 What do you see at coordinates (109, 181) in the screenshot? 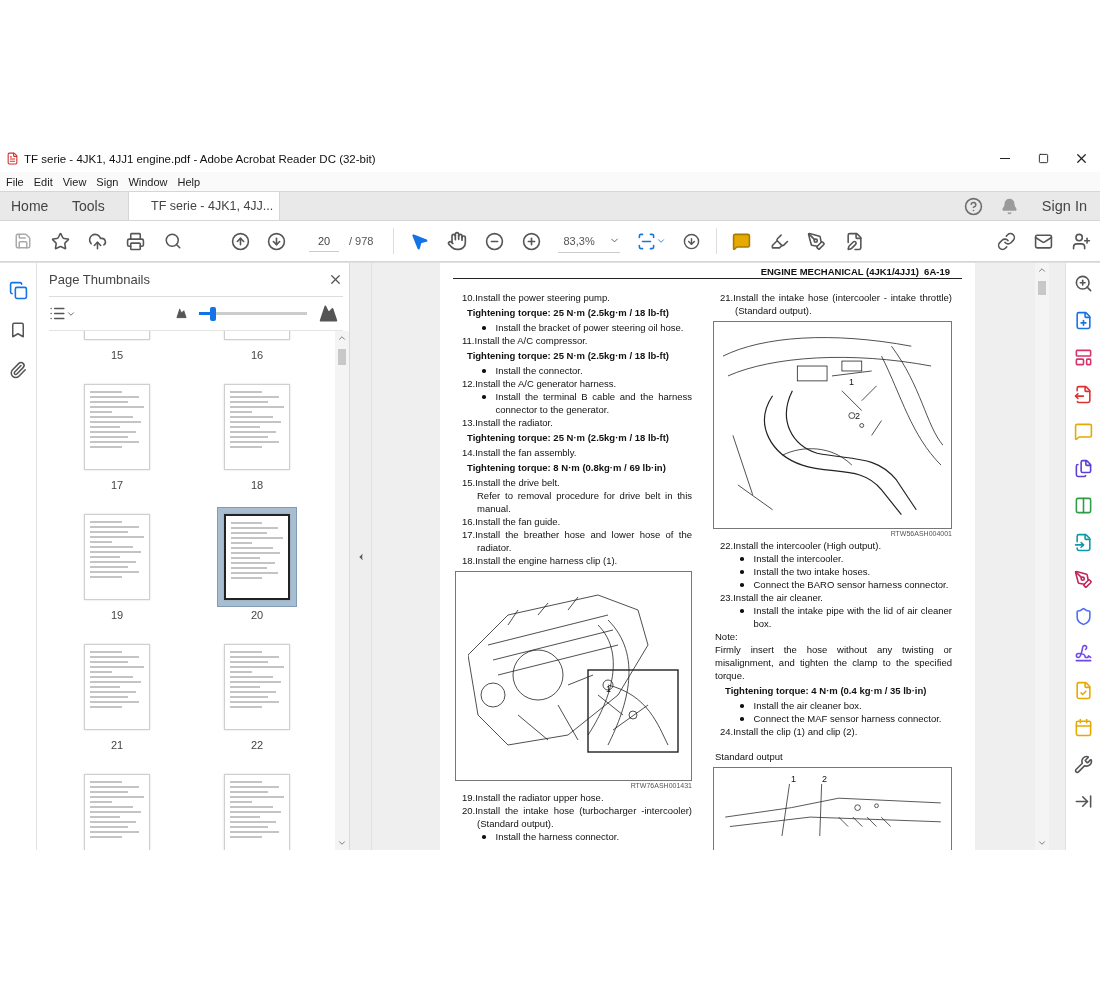
I see `menu-item: Sign` at bounding box center [109, 181].